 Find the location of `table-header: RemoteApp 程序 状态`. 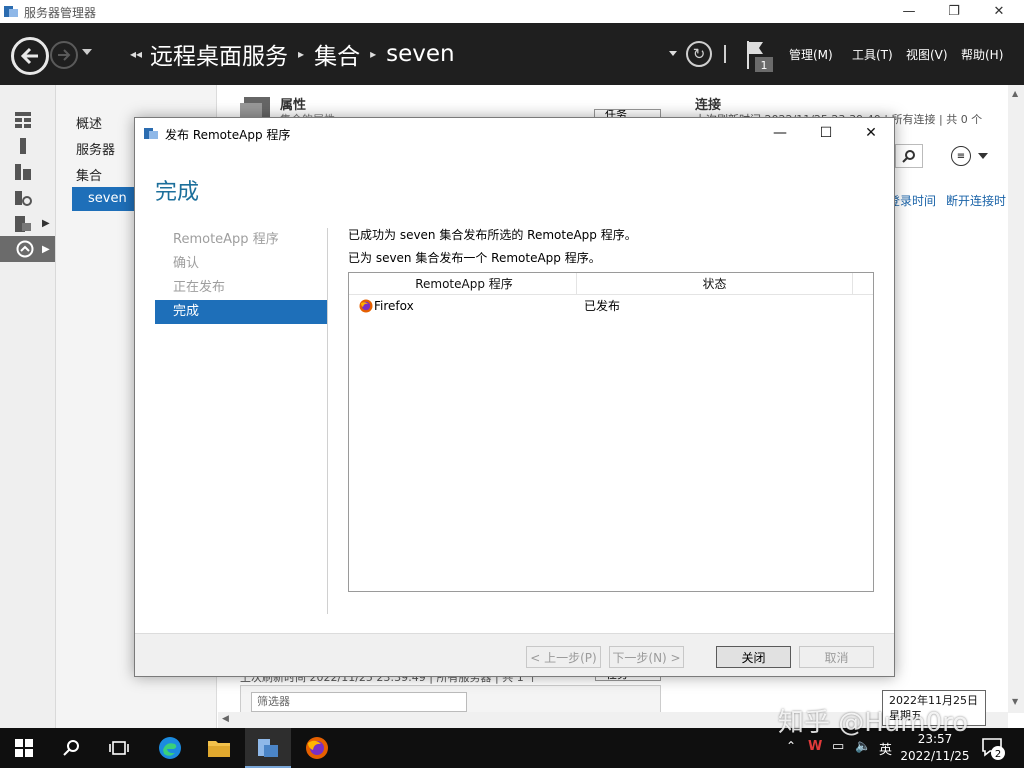

table-header: RemoteApp 程序 状态 is located at coordinates (611, 284).